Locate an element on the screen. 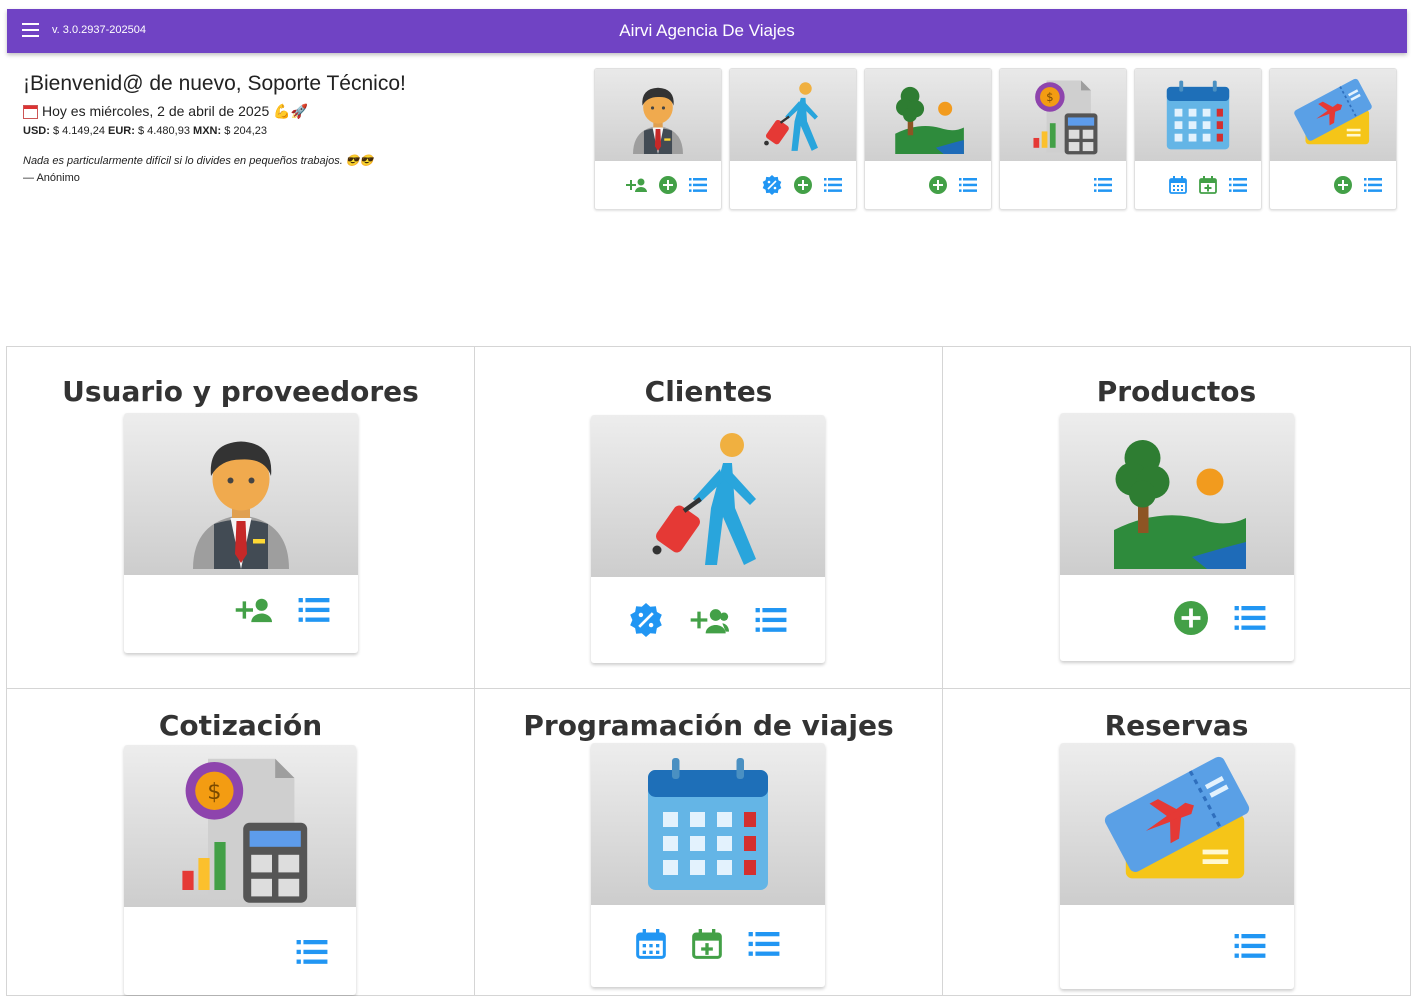 The image size is (1411, 996). app-title: Airvi Agencia De Viajes is located at coordinates (707, 30).